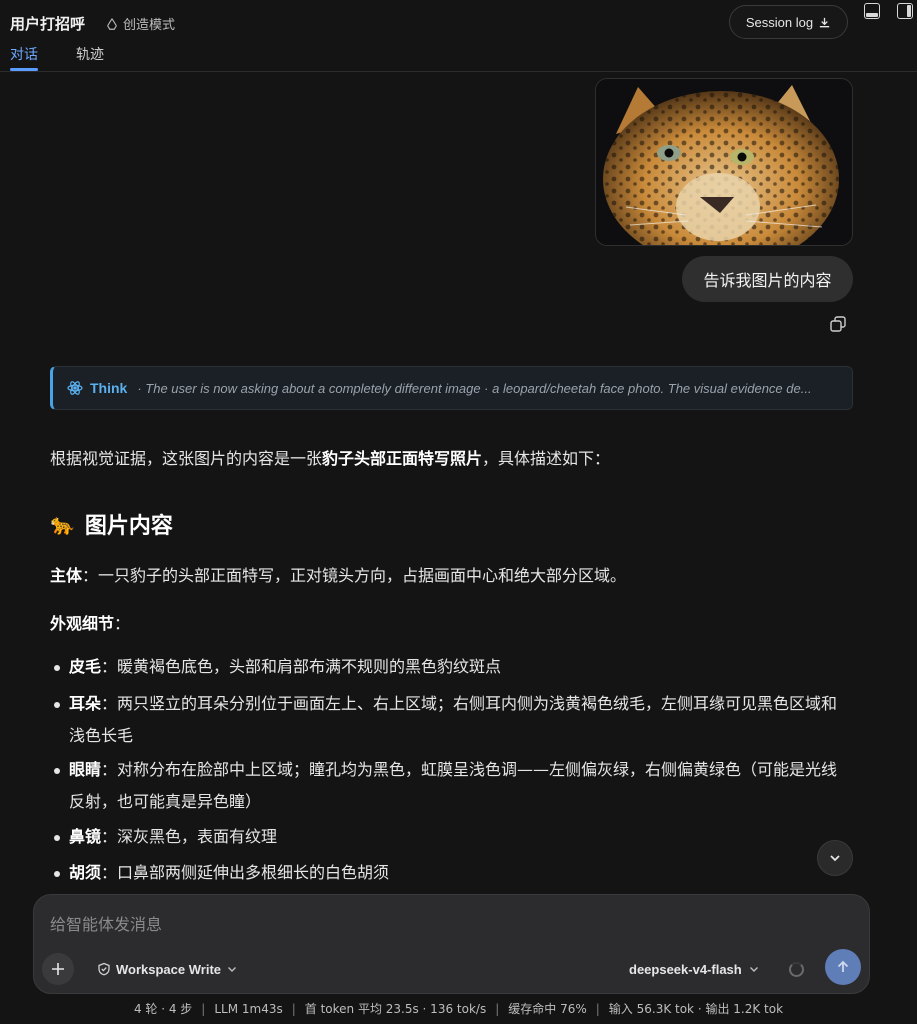 The width and height of the screenshot is (917, 1024). What do you see at coordinates (85, 703) in the screenshot?
I see `bullet-label: 耳朵` at bounding box center [85, 703].